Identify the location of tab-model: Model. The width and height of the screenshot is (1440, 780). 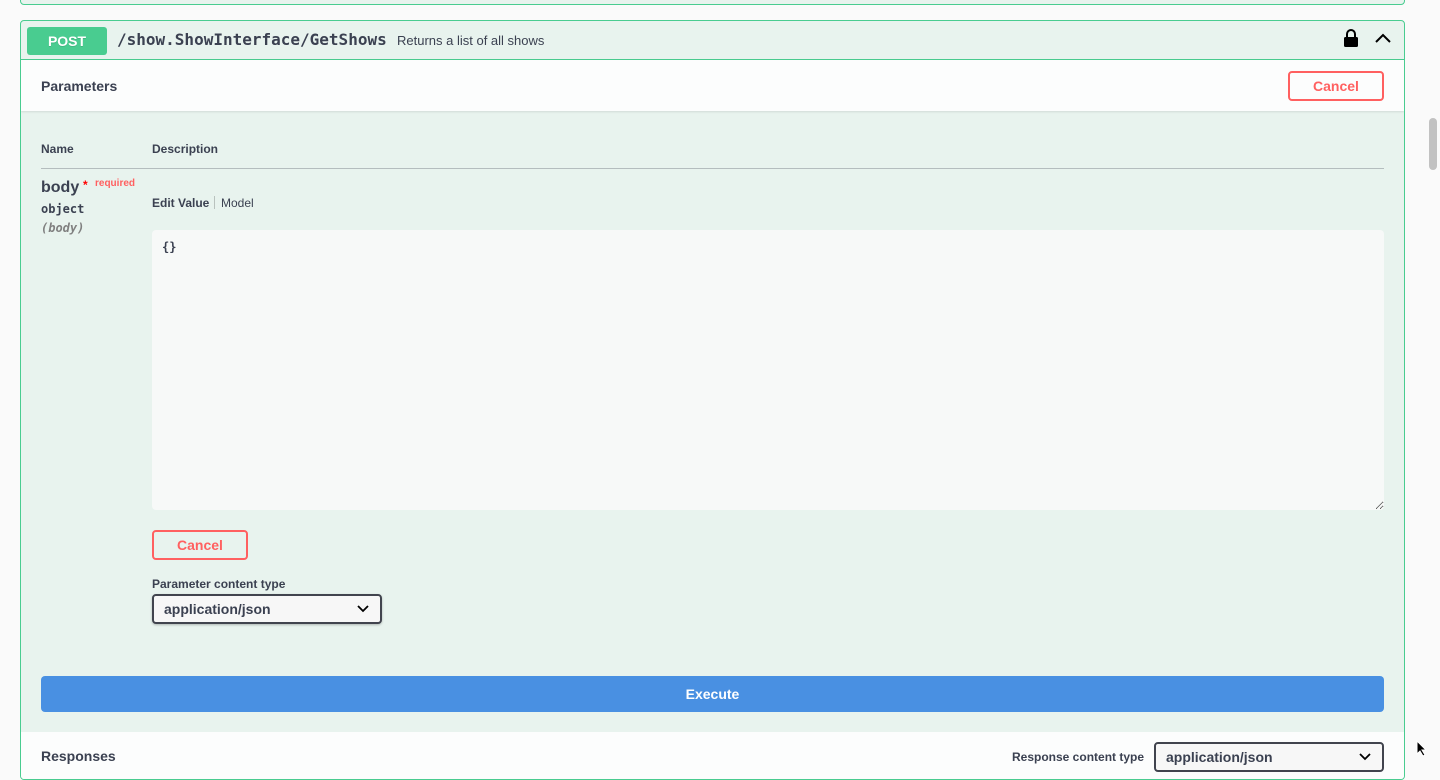
(237, 203).